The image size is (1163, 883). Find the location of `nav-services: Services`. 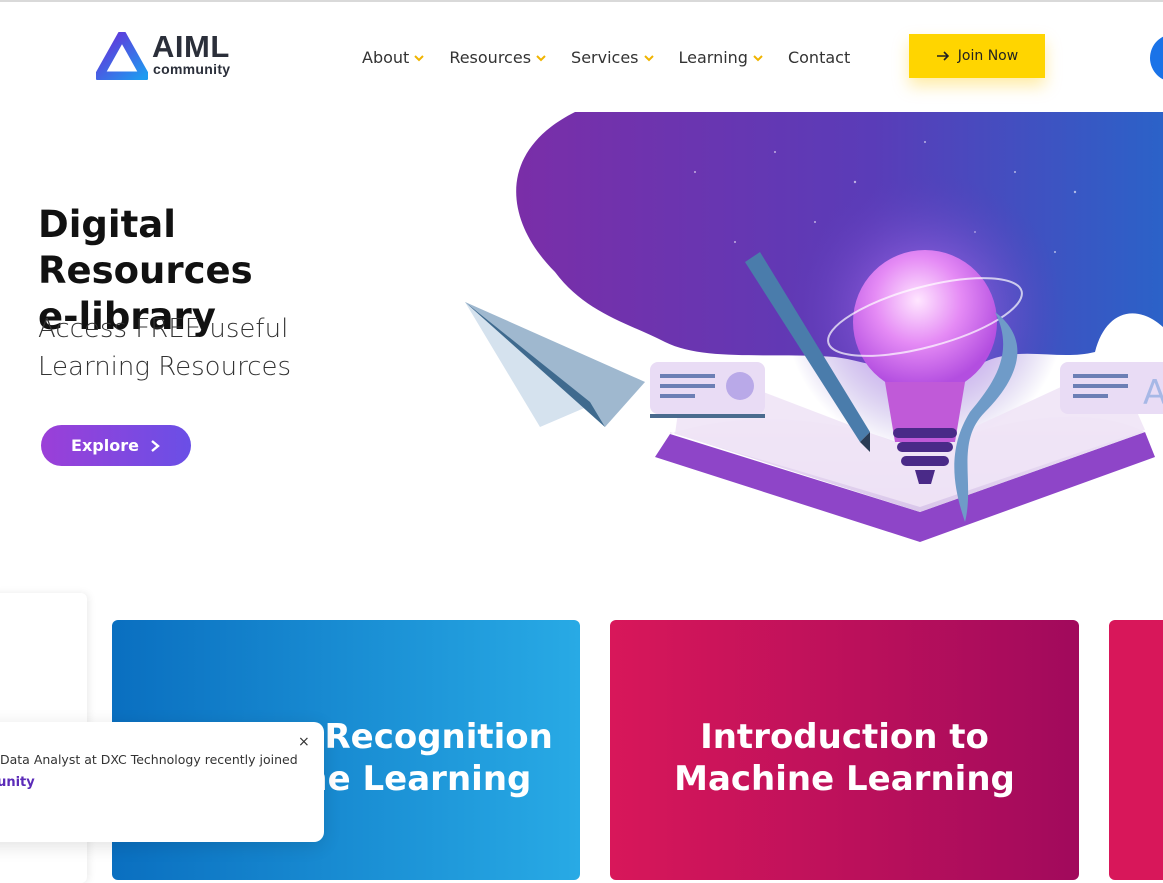

nav-services: Services is located at coordinates (612, 57).